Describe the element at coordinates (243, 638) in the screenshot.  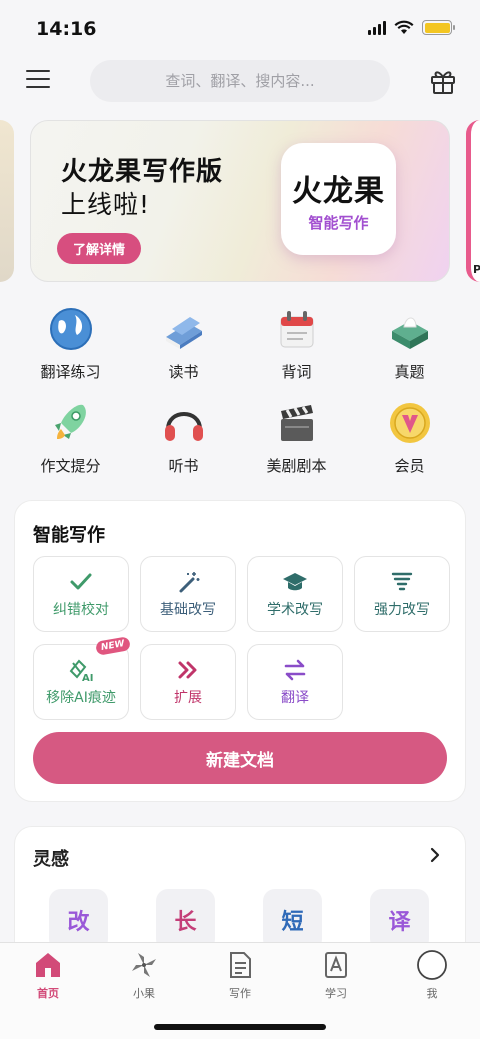
I see `writing-tools: 纠错校对 基础改写 学术改写 强力改写 NEW AI 移除AI痕迹 扩展 翻译` at that location.